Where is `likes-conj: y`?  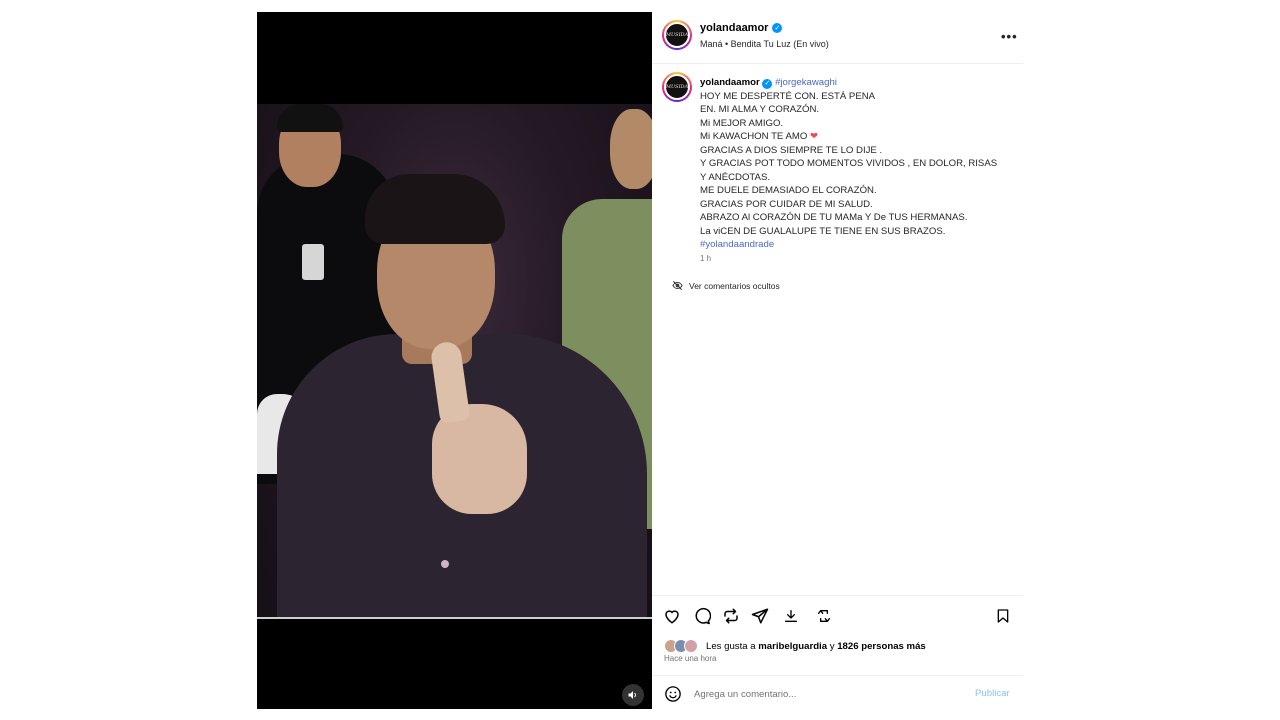 likes-conj: y is located at coordinates (832, 646).